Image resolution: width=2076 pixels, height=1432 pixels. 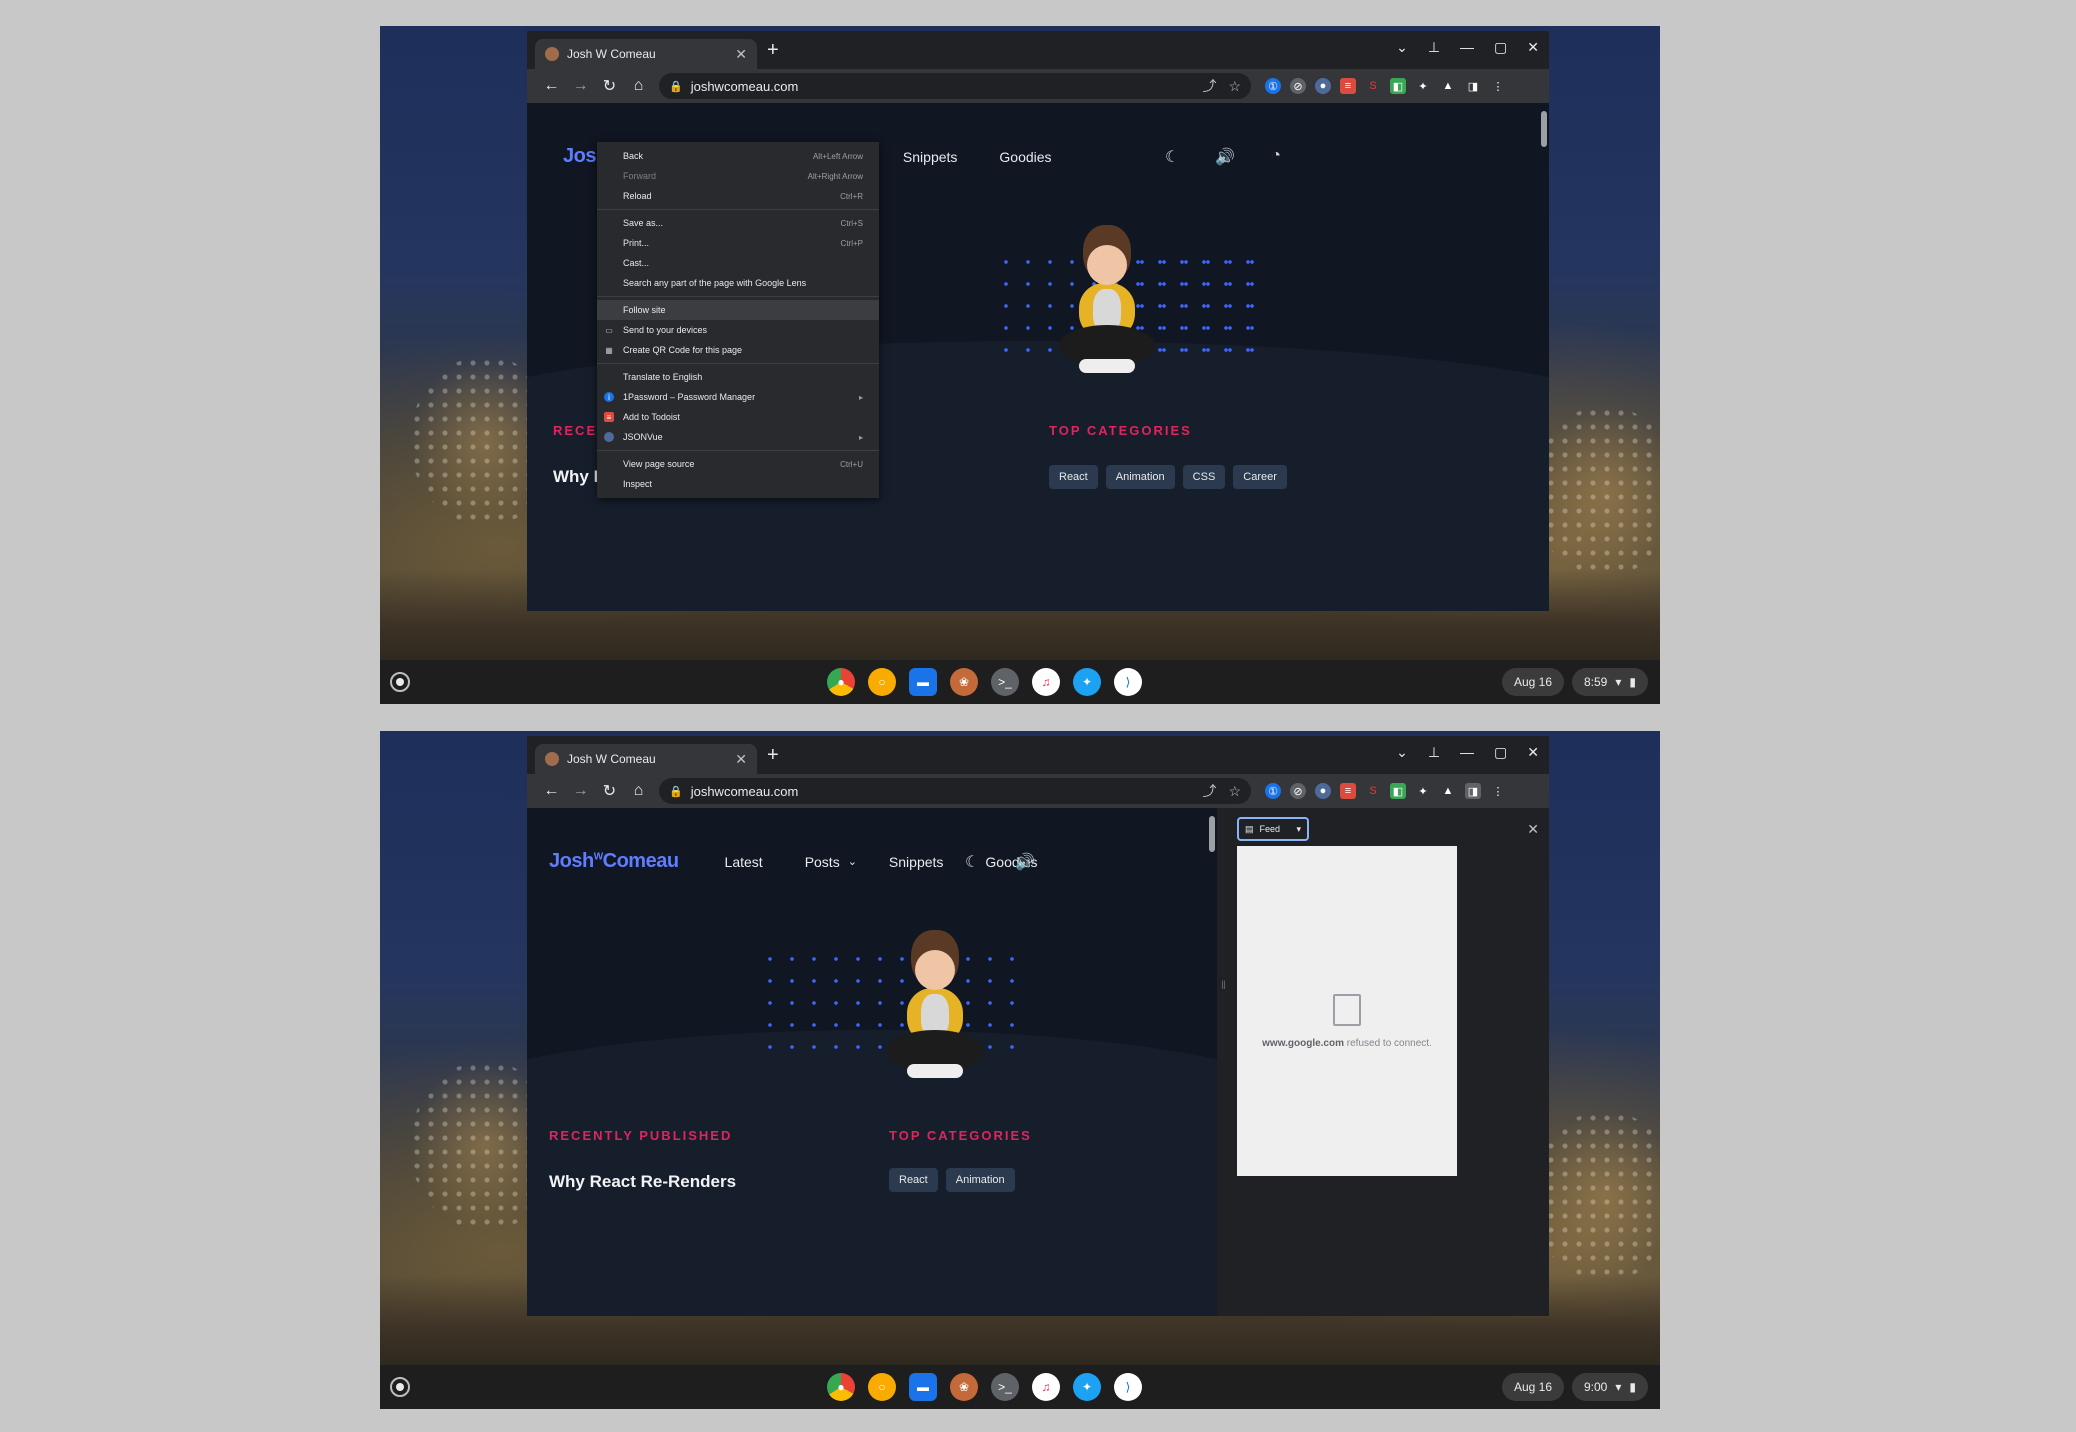 I want to click on time-pill: 9:00 ▾ ▮, so click(x=1610, y=1387).